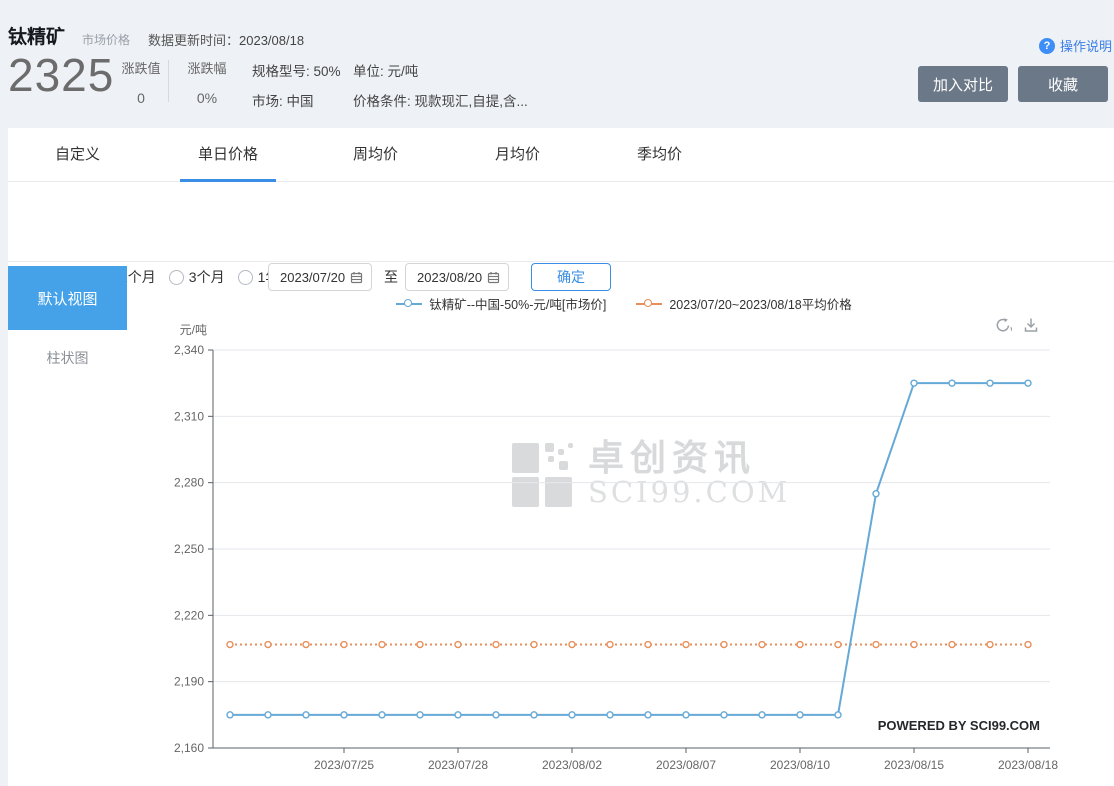  What do you see at coordinates (106, 40) in the screenshot?
I see `page-subtitle: 市场价格` at bounding box center [106, 40].